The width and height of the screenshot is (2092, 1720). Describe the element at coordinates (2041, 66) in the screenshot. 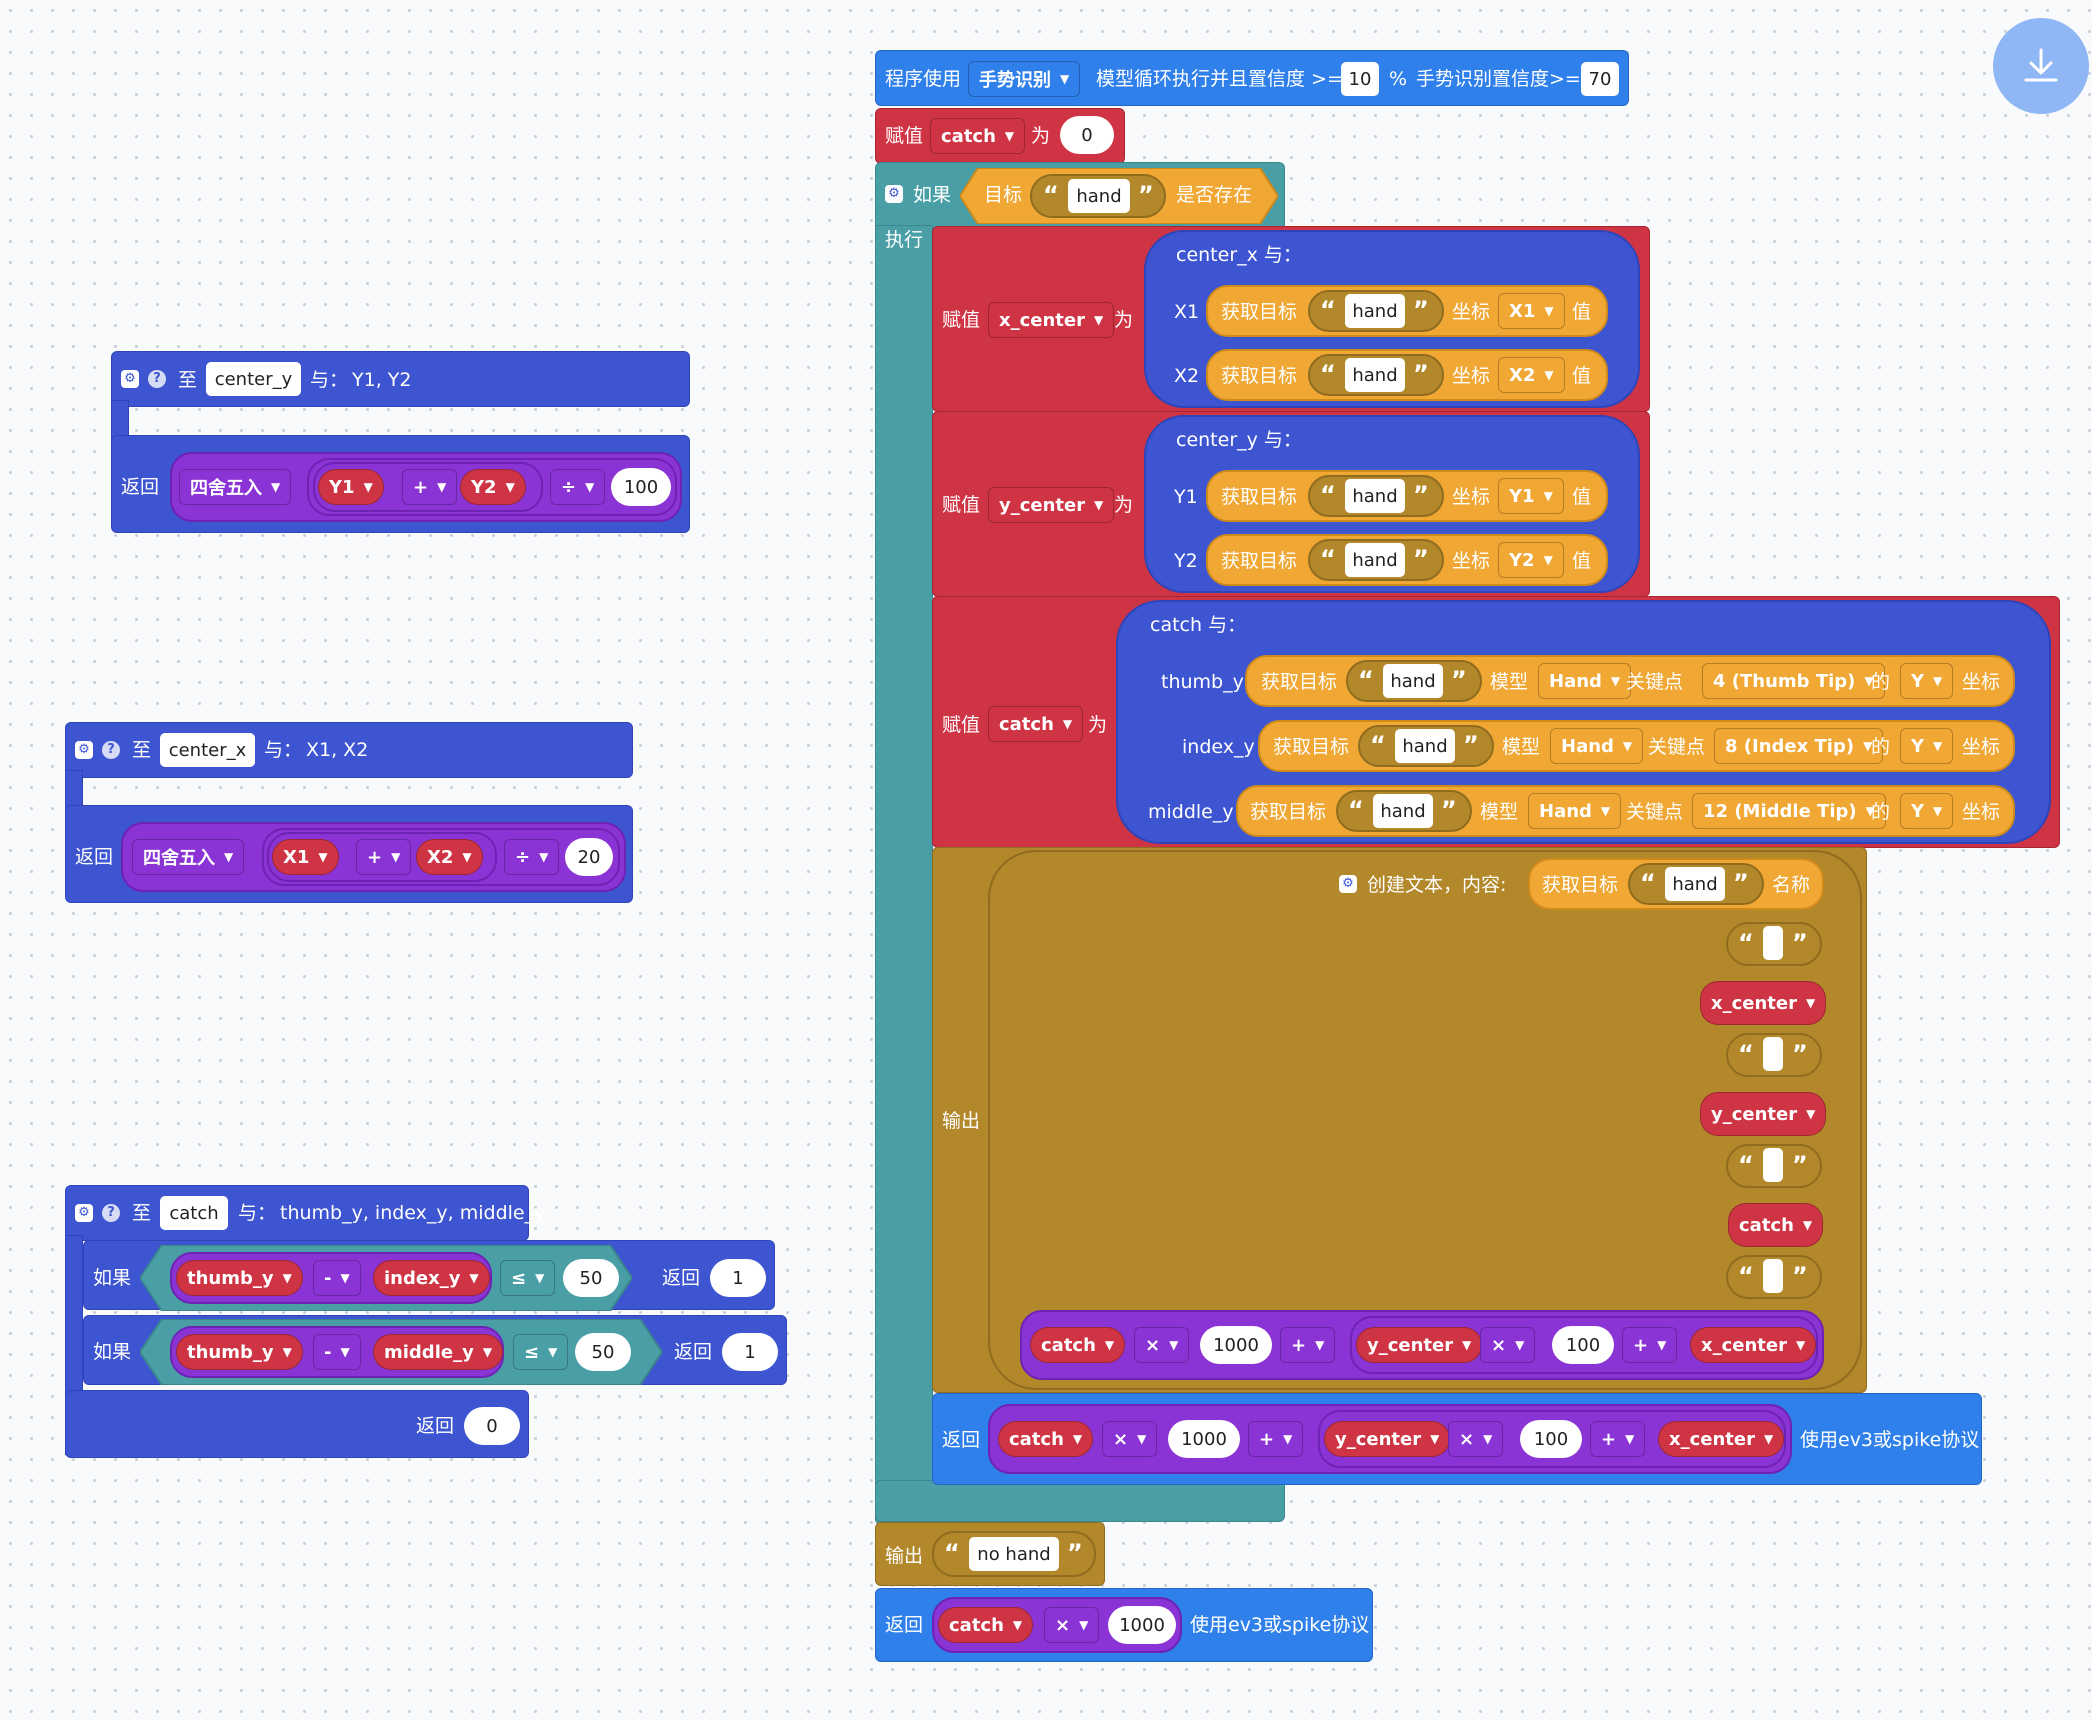

I see `download-button` at that location.